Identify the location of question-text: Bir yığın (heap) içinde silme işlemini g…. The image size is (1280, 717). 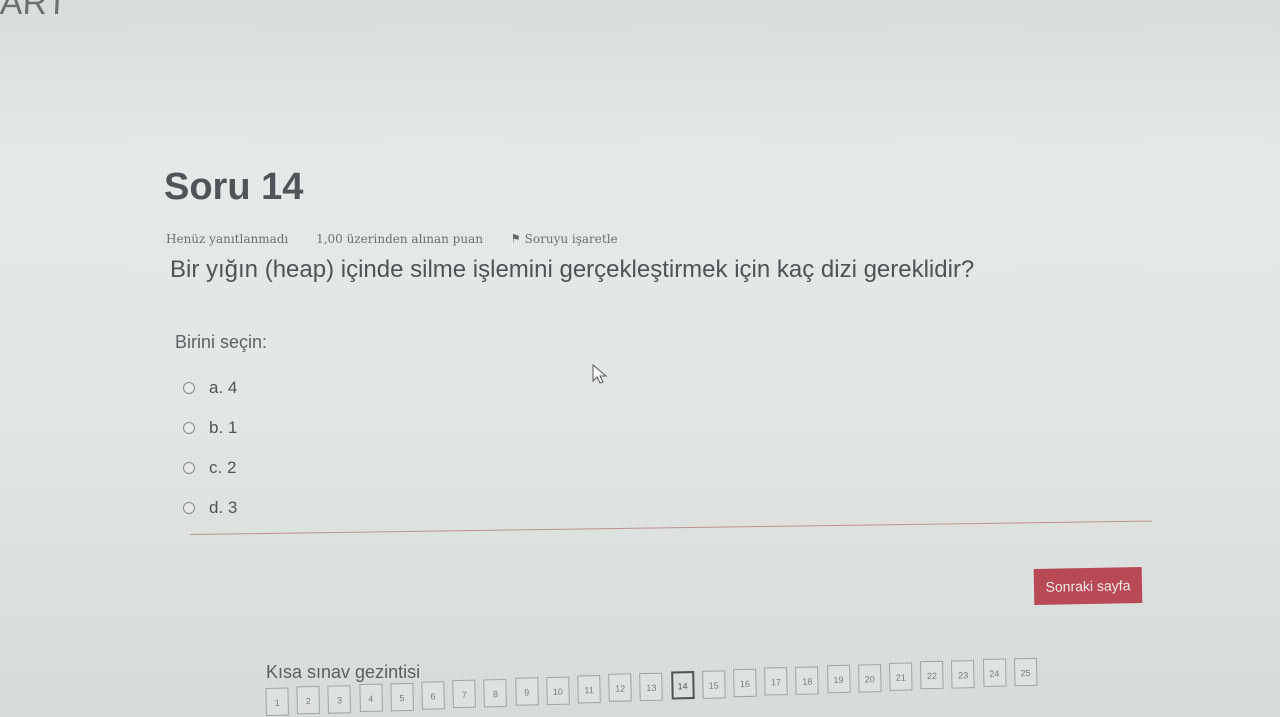
(572, 269).